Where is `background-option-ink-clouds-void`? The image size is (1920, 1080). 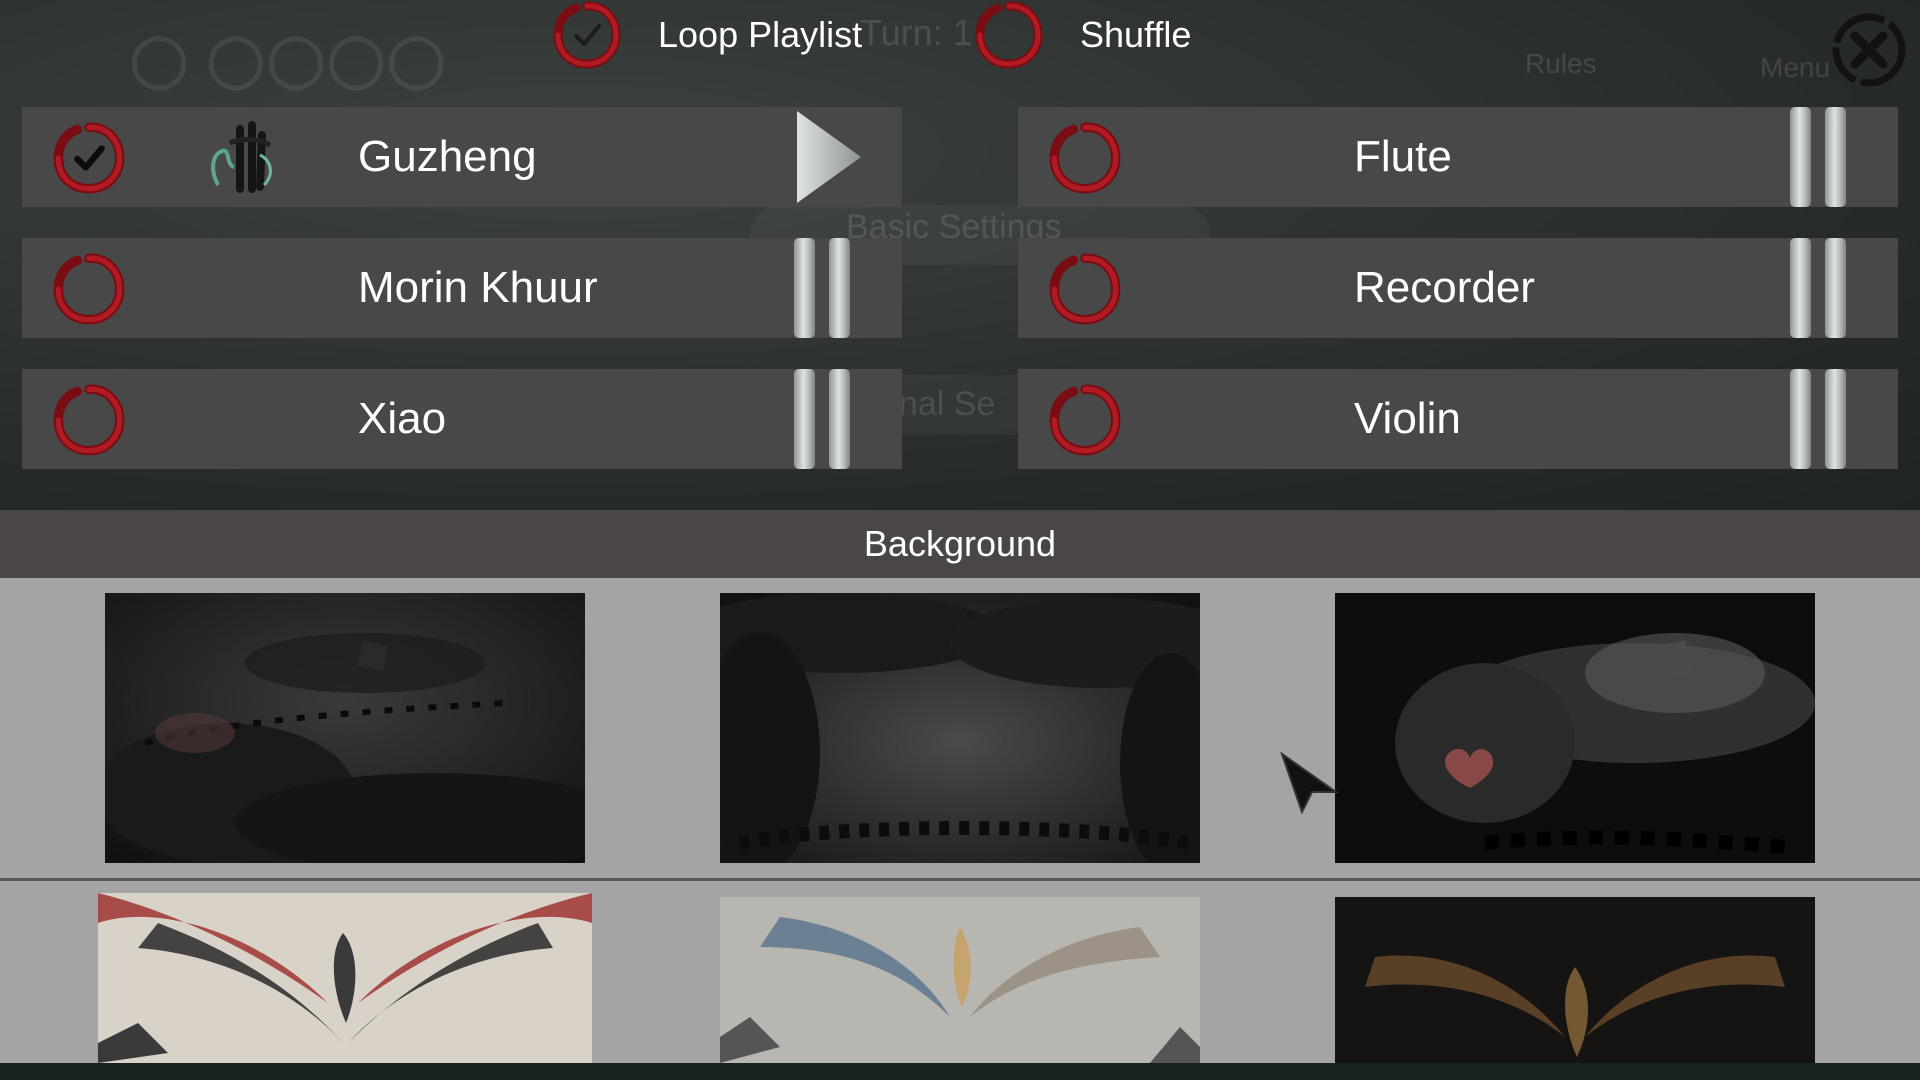 background-option-ink-clouds-void is located at coordinates (960, 728).